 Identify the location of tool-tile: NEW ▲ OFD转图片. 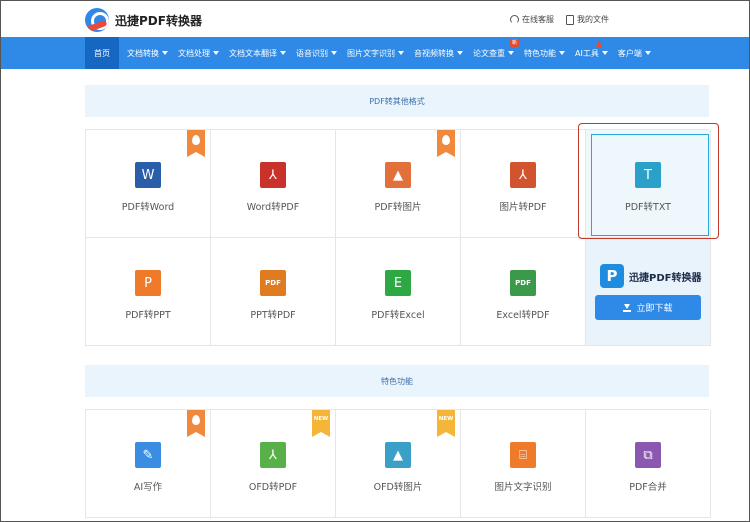
(398, 464).